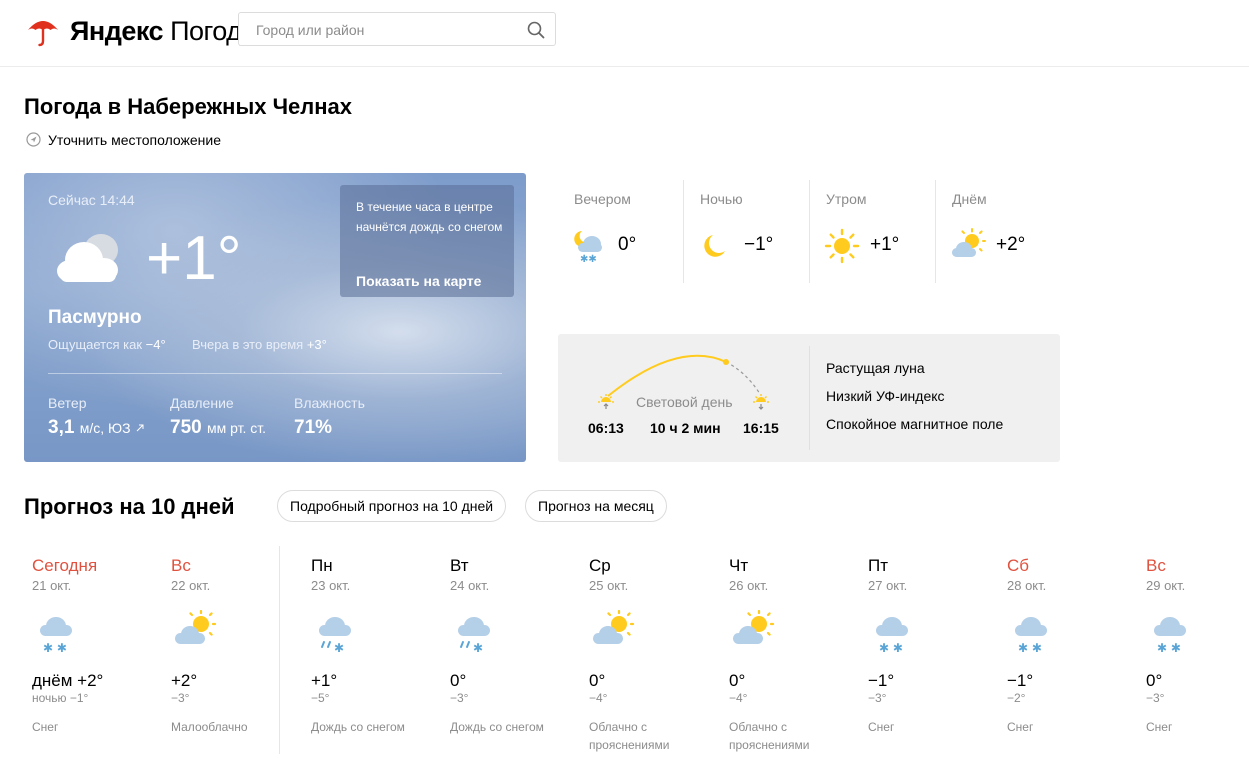  I want to click on day-name: Вс, so click(1156, 565).